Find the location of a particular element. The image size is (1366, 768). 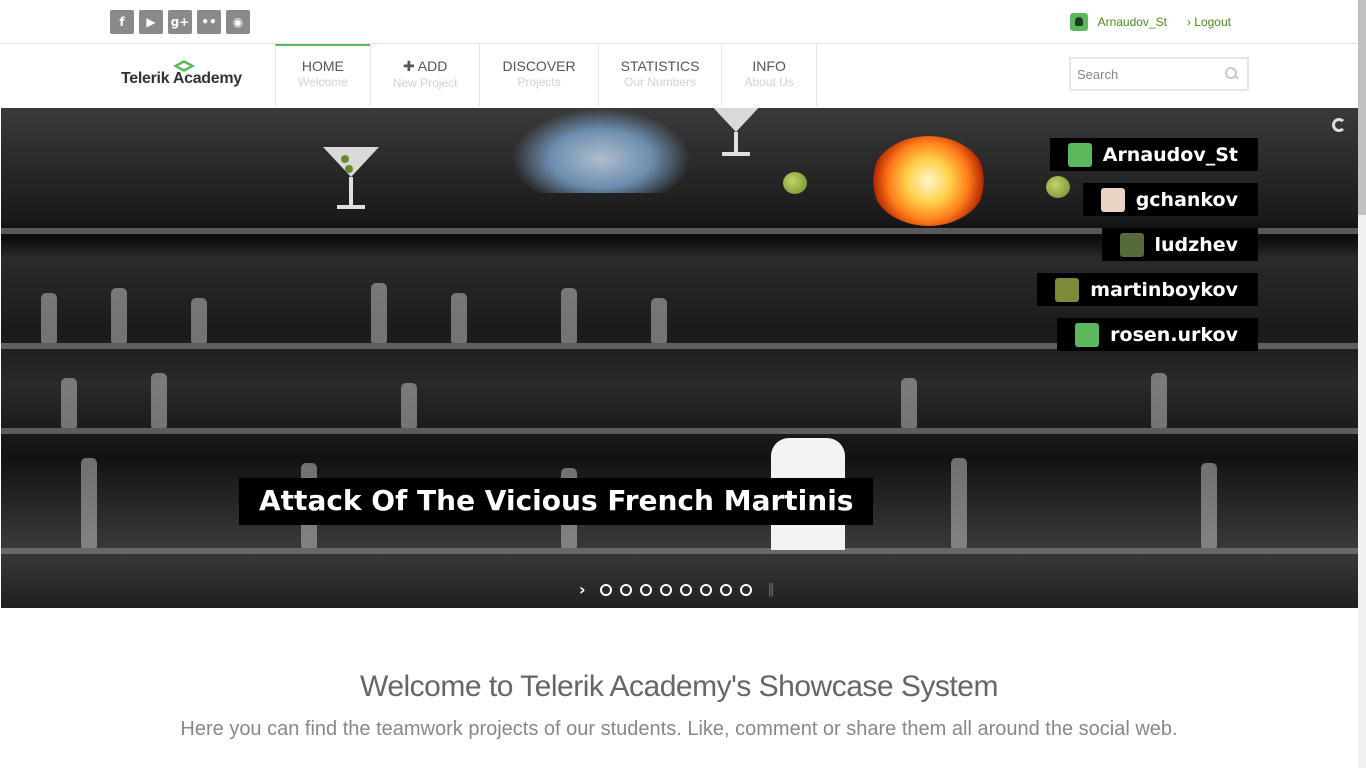

nav-home-sub: Welcome is located at coordinates (323, 82).